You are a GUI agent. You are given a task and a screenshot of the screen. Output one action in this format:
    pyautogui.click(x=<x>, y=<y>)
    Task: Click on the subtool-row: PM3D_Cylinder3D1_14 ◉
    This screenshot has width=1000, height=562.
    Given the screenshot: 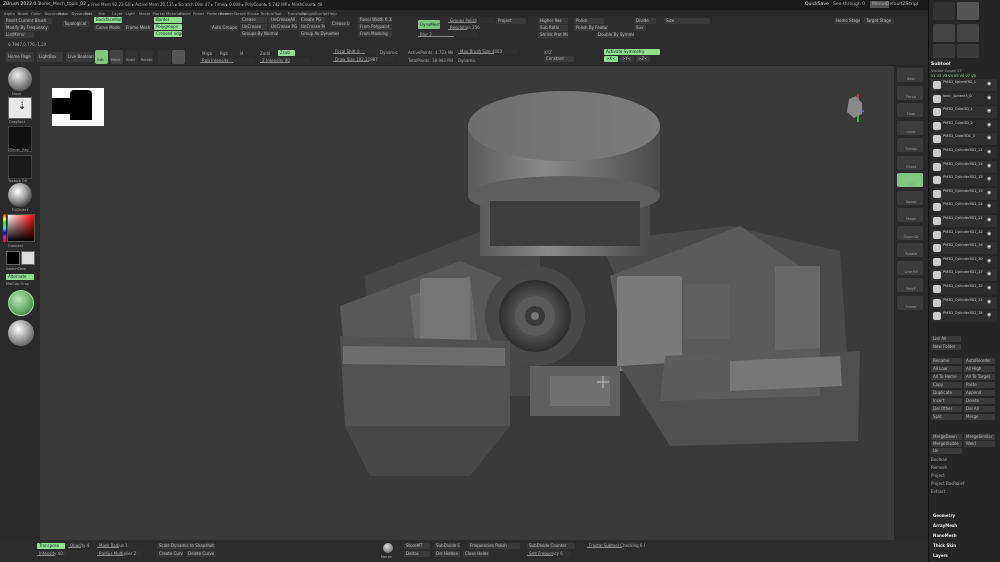 What is the action you would take?
    pyautogui.click(x=964, y=166)
    